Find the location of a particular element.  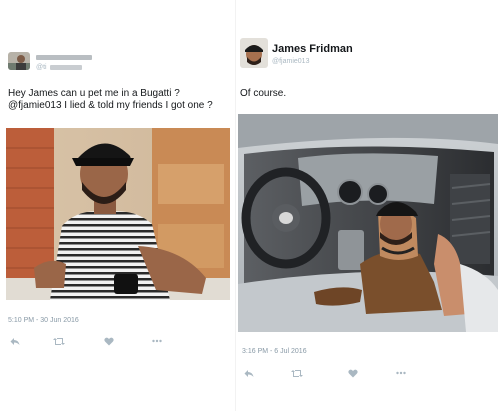

user-handle: @fjamie013 is located at coordinates (290, 61).